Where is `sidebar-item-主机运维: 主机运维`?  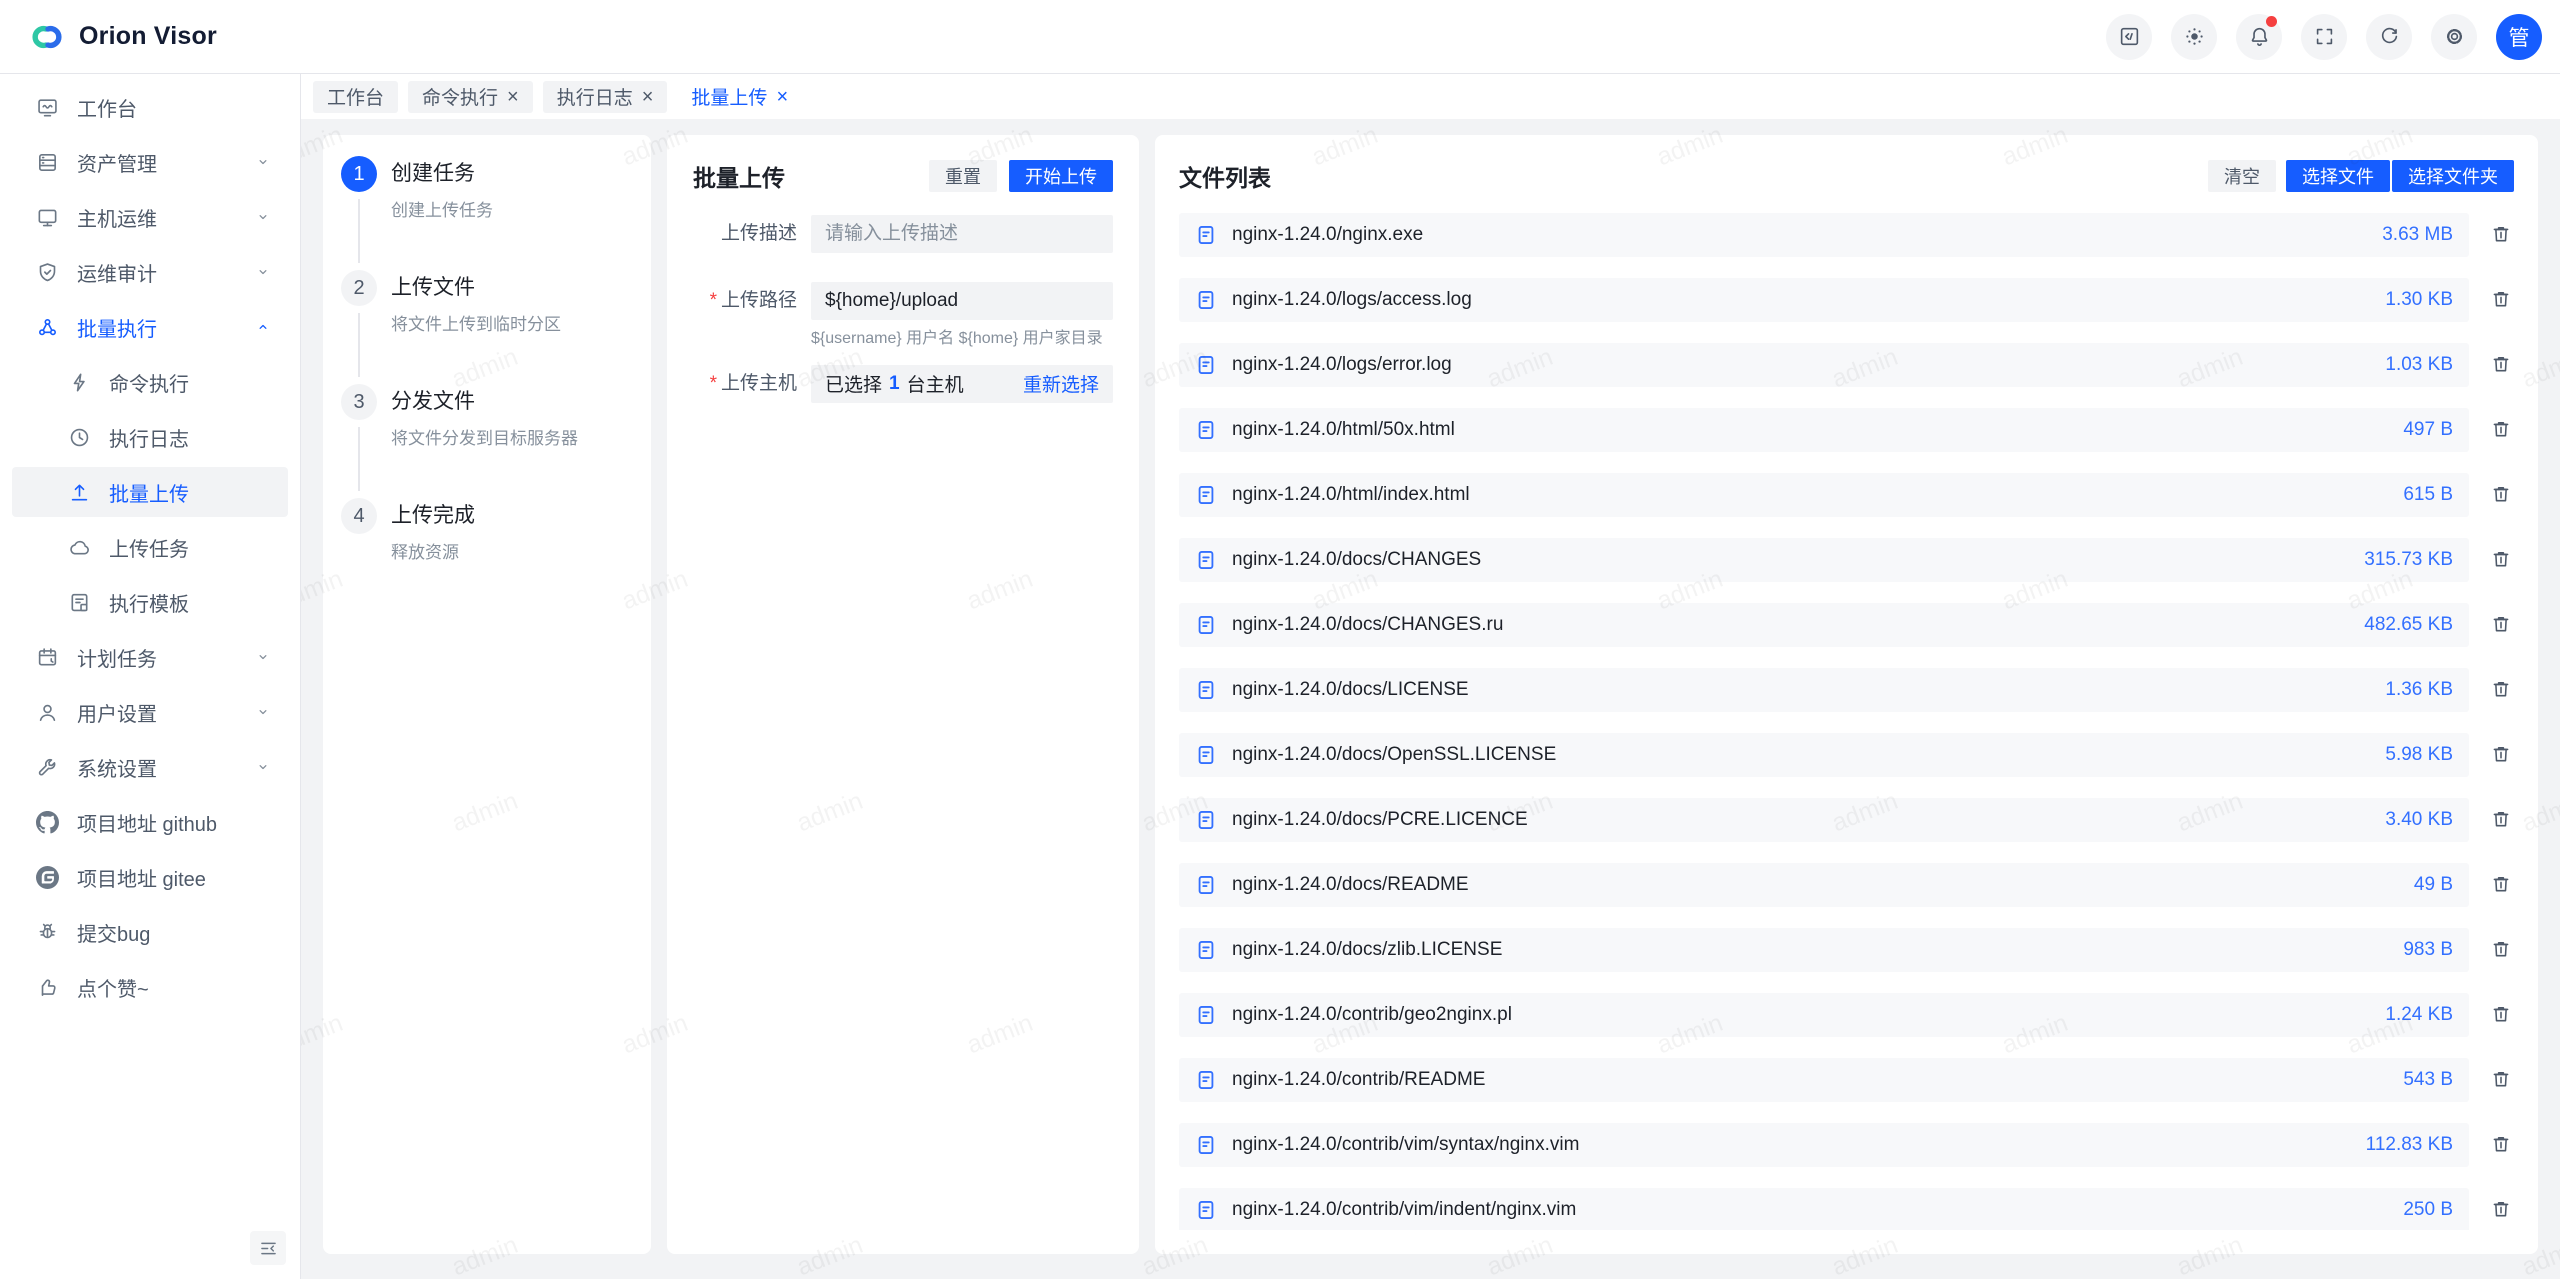 sidebar-item-主机运维: 主机运维 is located at coordinates (150, 217).